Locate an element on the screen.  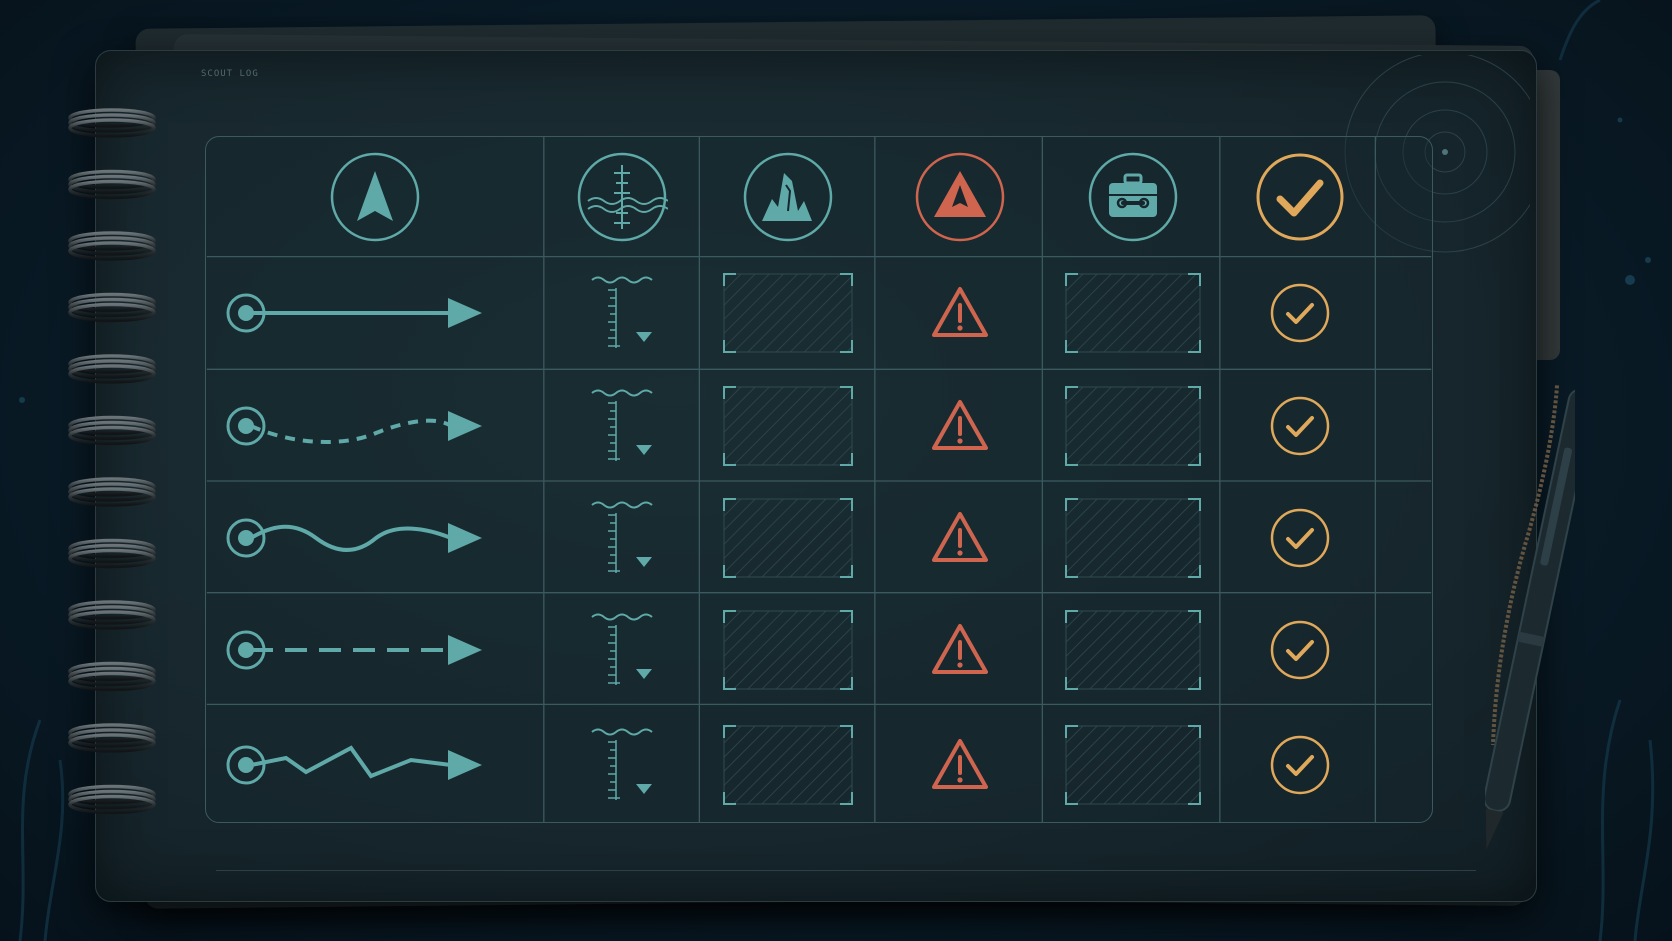
header-status is located at coordinates (1300, 197).